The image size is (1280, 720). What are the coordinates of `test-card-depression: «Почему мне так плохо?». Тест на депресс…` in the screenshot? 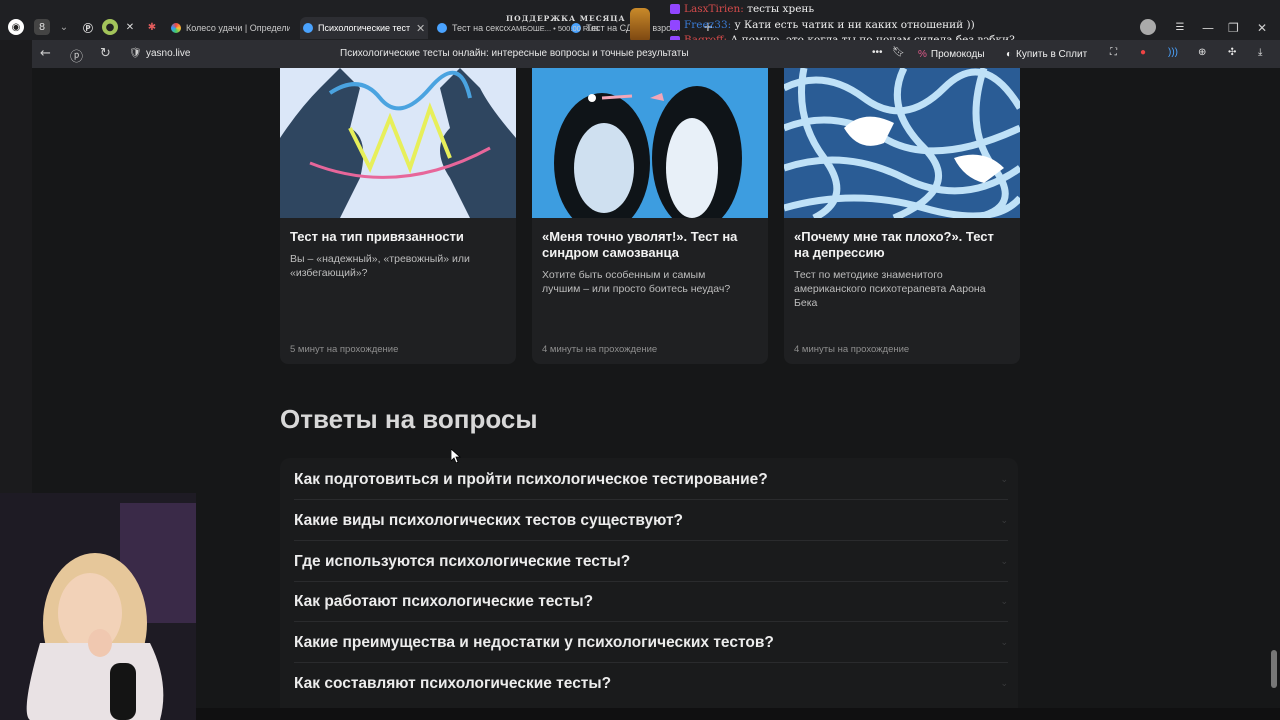 It's located at (902, 216).